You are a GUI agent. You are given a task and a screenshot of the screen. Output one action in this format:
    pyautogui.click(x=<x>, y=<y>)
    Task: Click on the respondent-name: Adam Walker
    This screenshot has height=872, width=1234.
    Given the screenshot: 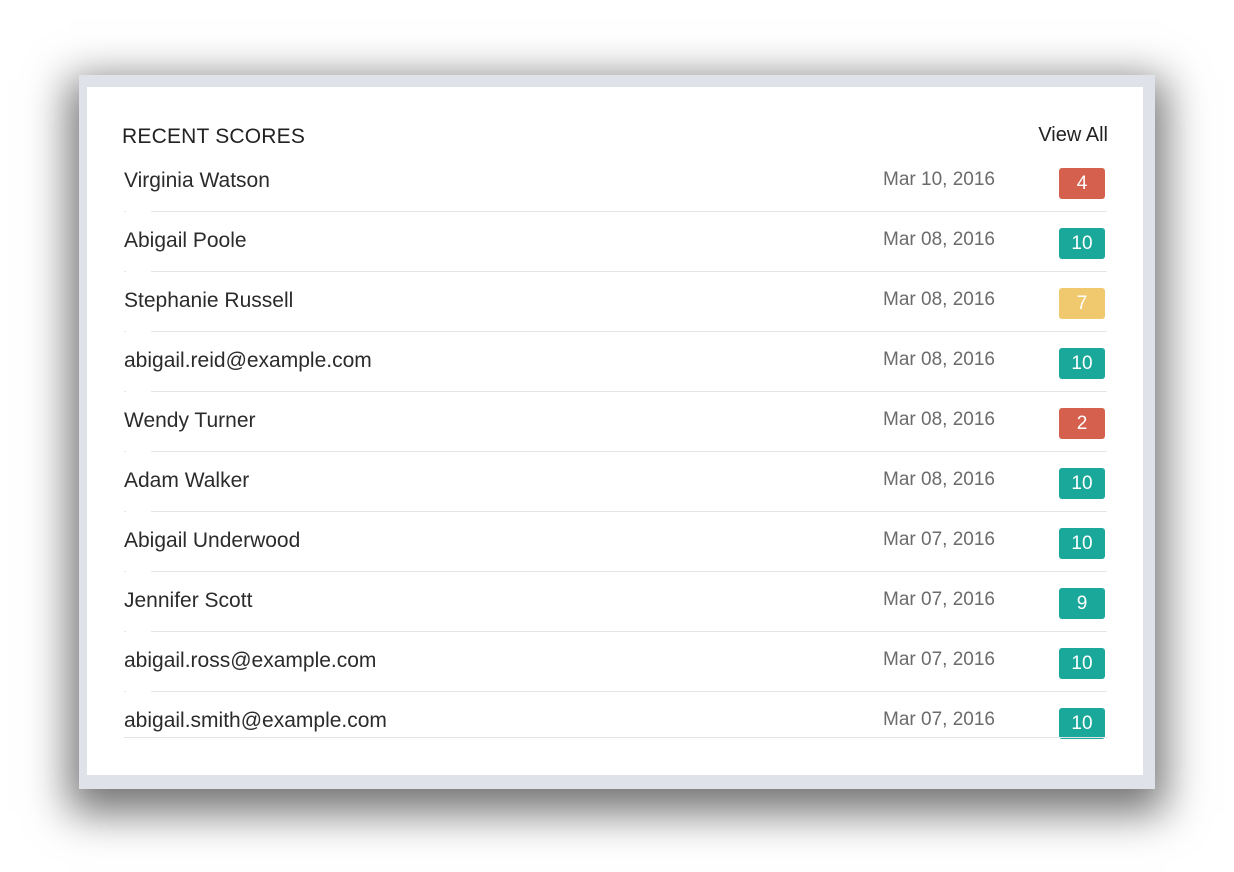 What is the action you would take?
    pyautogui.click(x=187, y=480)
    